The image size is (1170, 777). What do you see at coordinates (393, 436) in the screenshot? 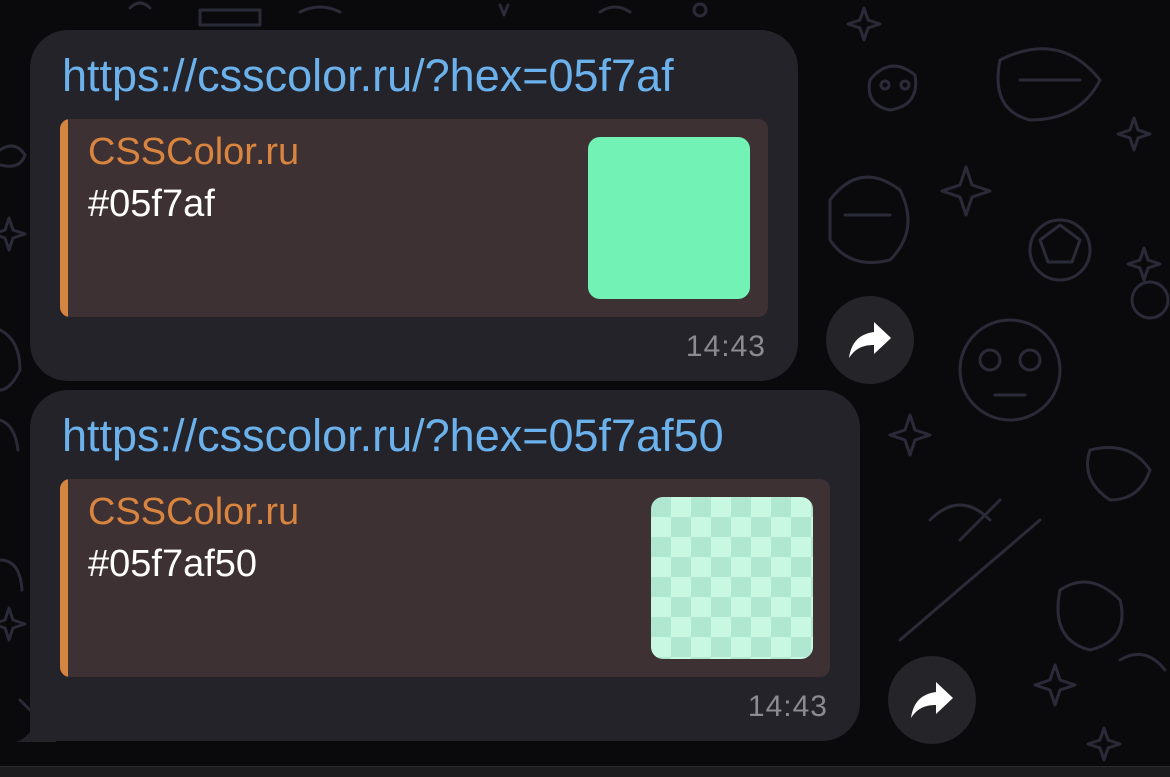
I see `message-link: https://csscolor.ru/?hex=05f7af50` at bounding box center [393, 436].